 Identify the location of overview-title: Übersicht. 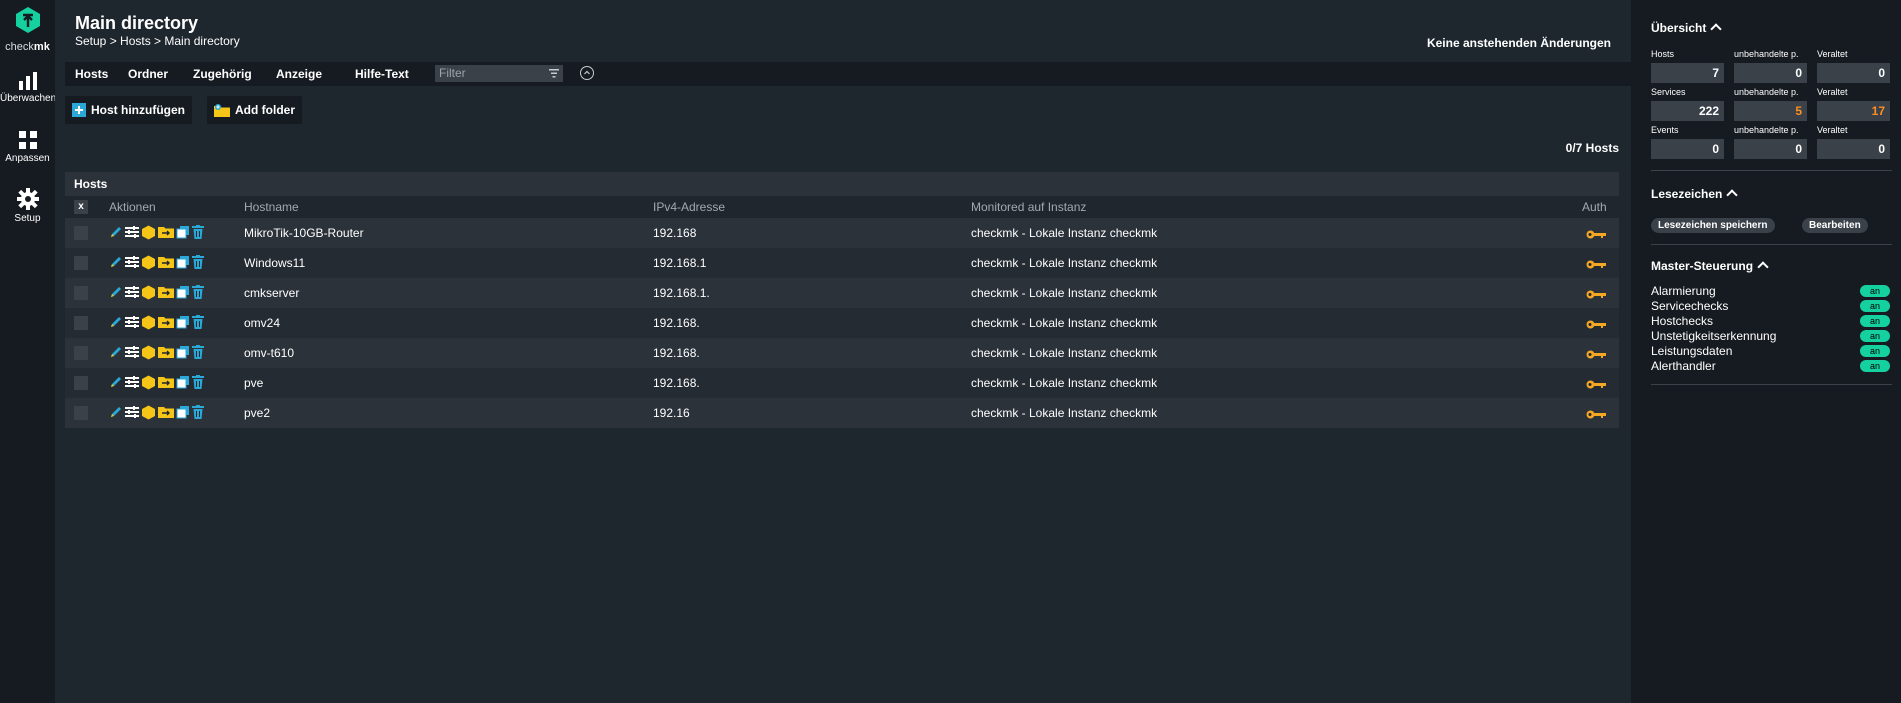
(1687, 28).